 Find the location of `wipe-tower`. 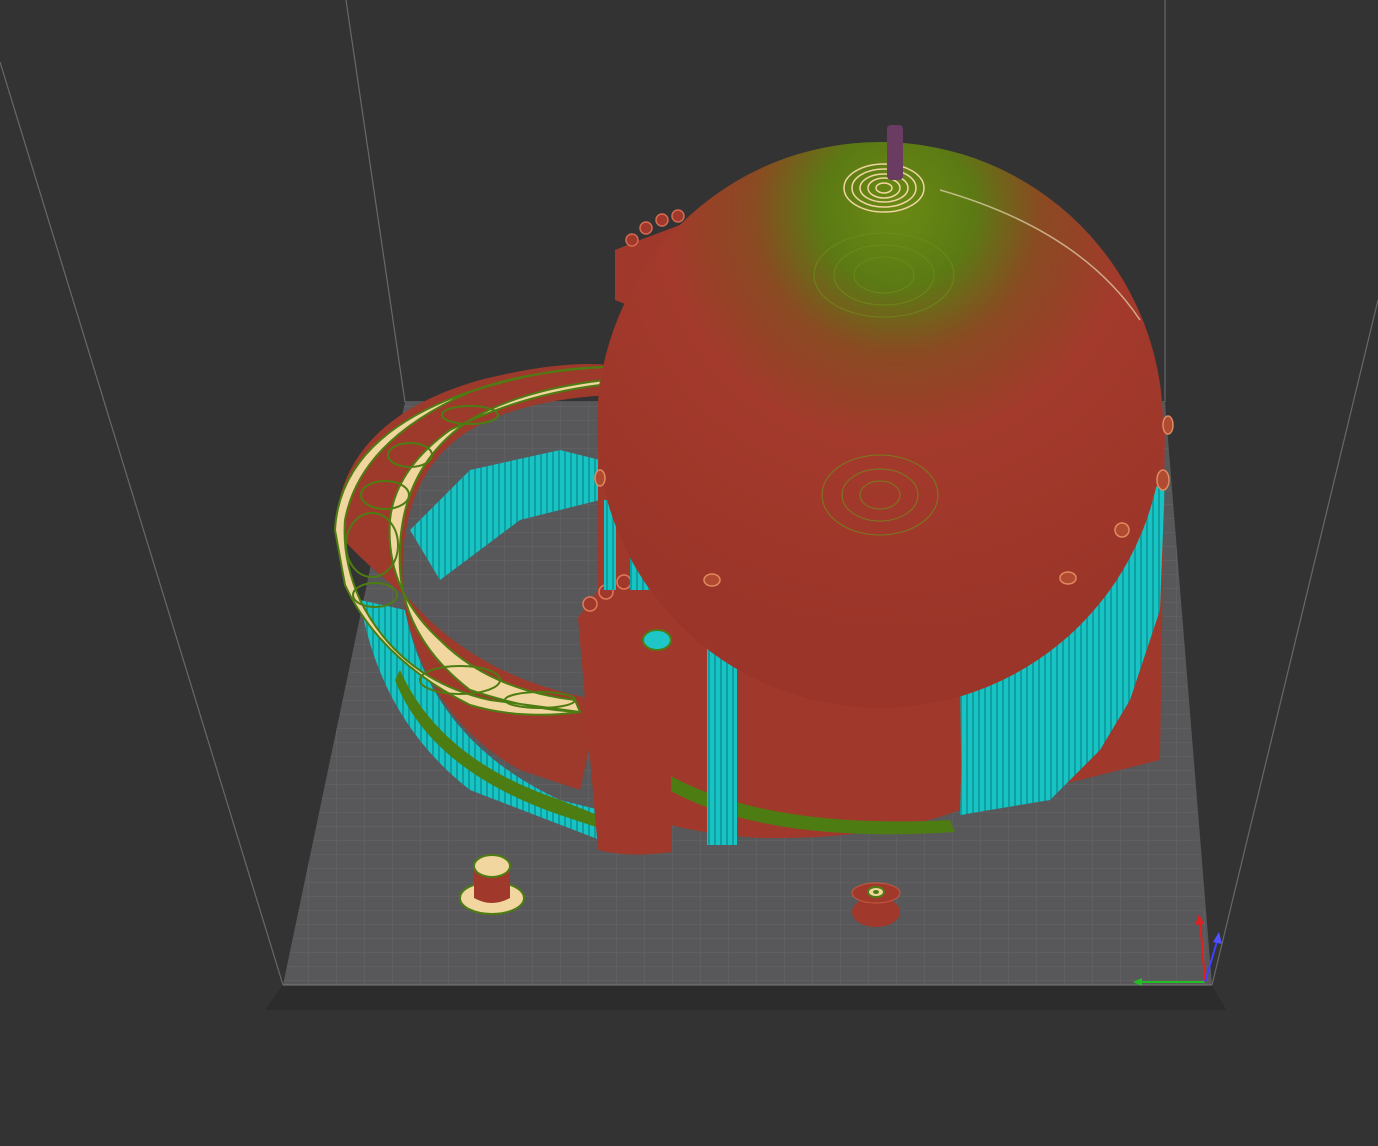

wipe-tower is located at coordinates (895, 152).